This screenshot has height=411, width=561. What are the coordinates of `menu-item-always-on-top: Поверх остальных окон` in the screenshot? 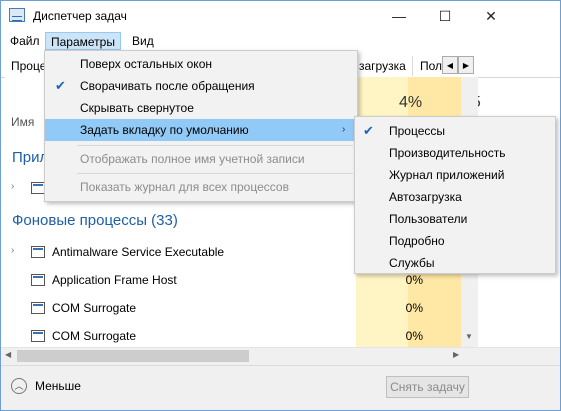 It's located at (201, 64).